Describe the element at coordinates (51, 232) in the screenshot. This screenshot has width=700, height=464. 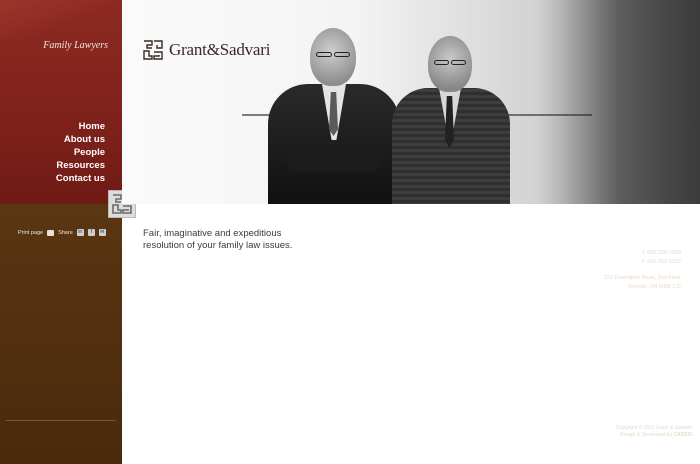
I see `printer-icon` at that location.